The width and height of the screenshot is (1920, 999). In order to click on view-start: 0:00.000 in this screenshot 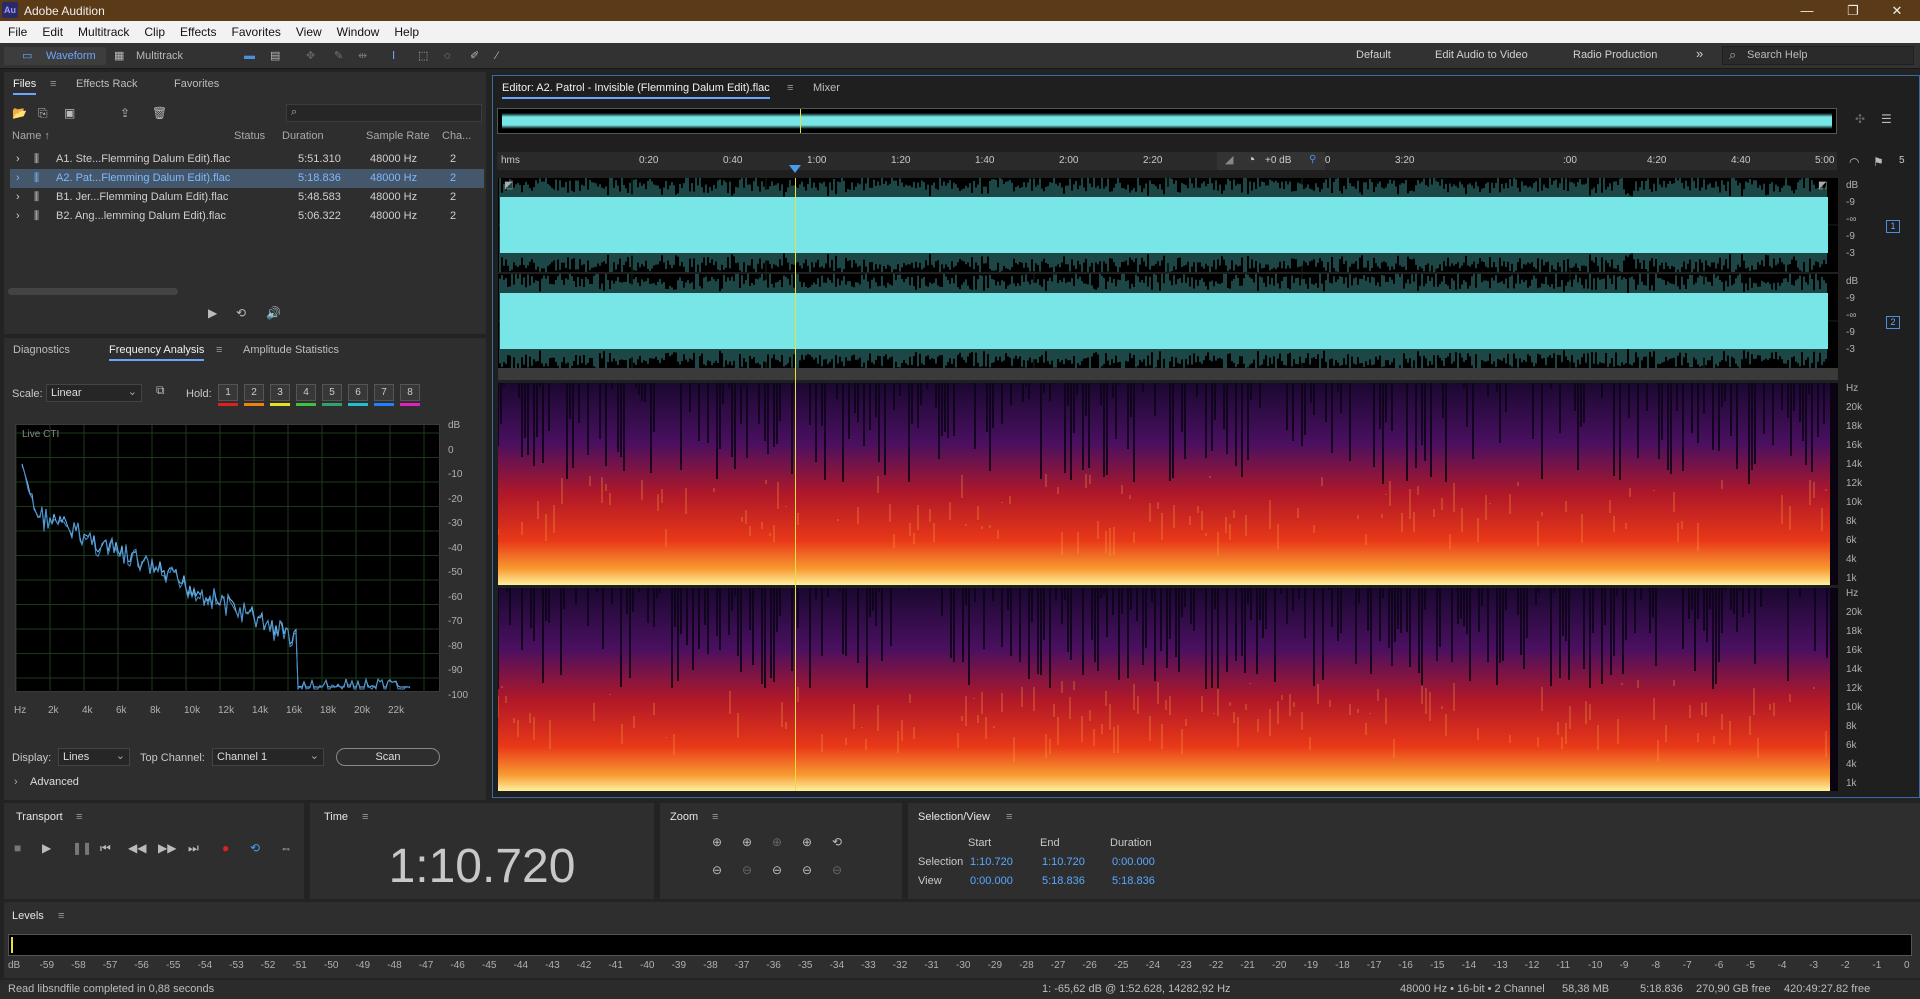, I will do `click(991, 881)`.